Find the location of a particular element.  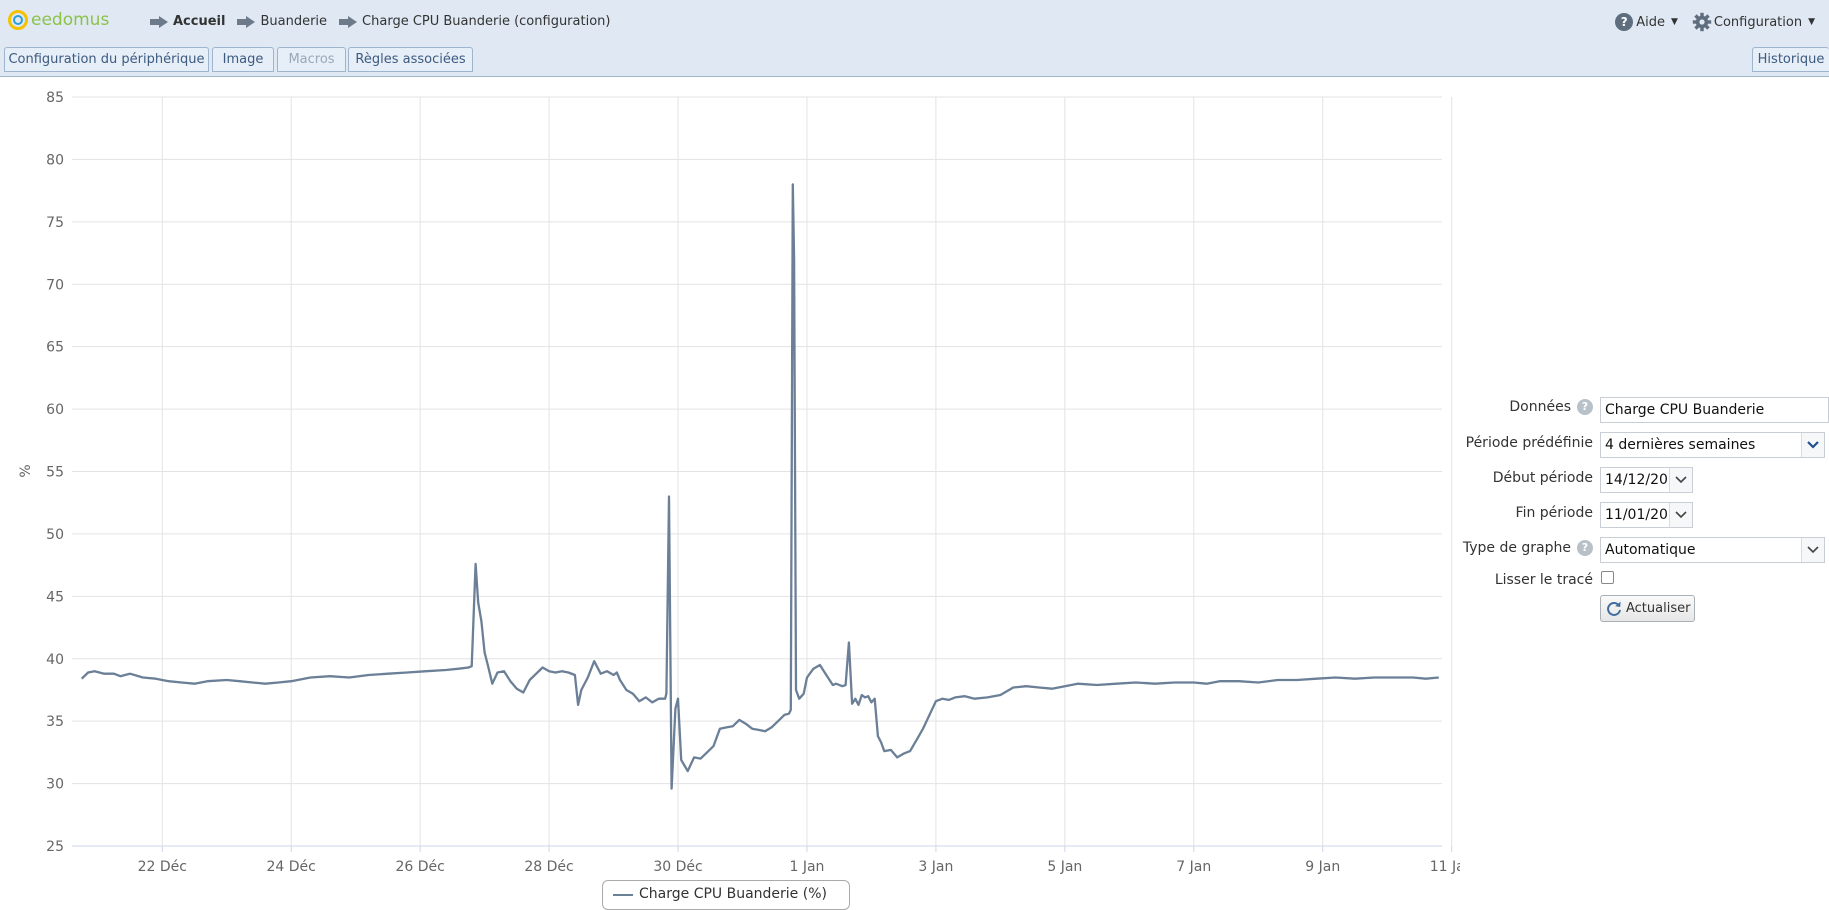

legend-line-swatch is located at coordinates (623, 895).